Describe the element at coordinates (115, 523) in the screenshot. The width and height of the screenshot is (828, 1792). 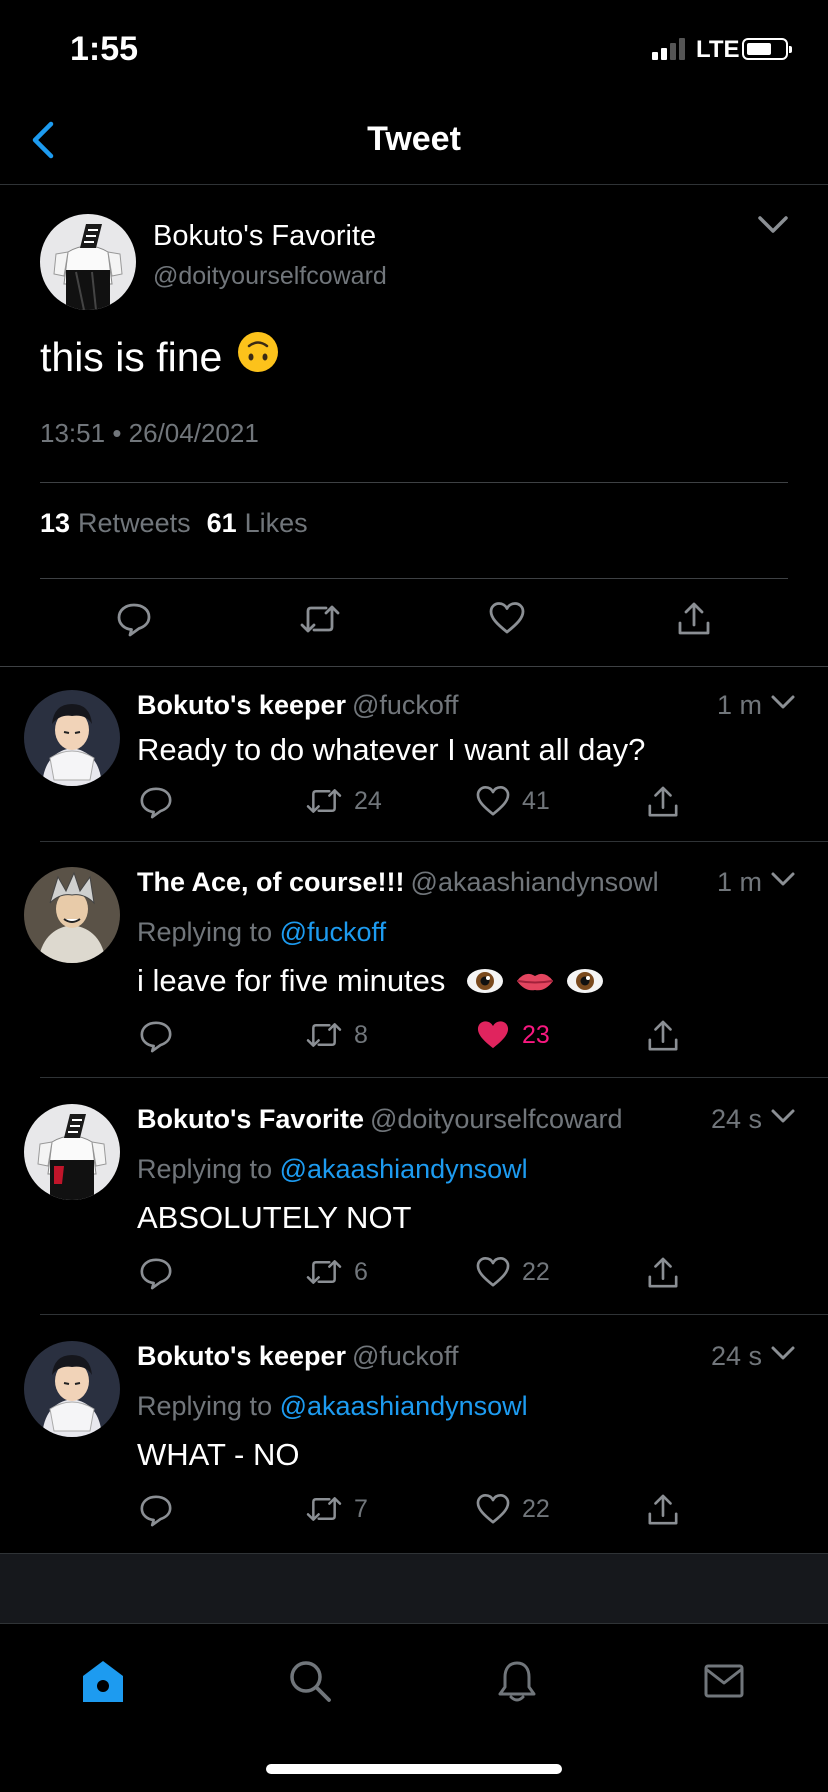
I see `retweets-stat: 13 Retweets` at that location.